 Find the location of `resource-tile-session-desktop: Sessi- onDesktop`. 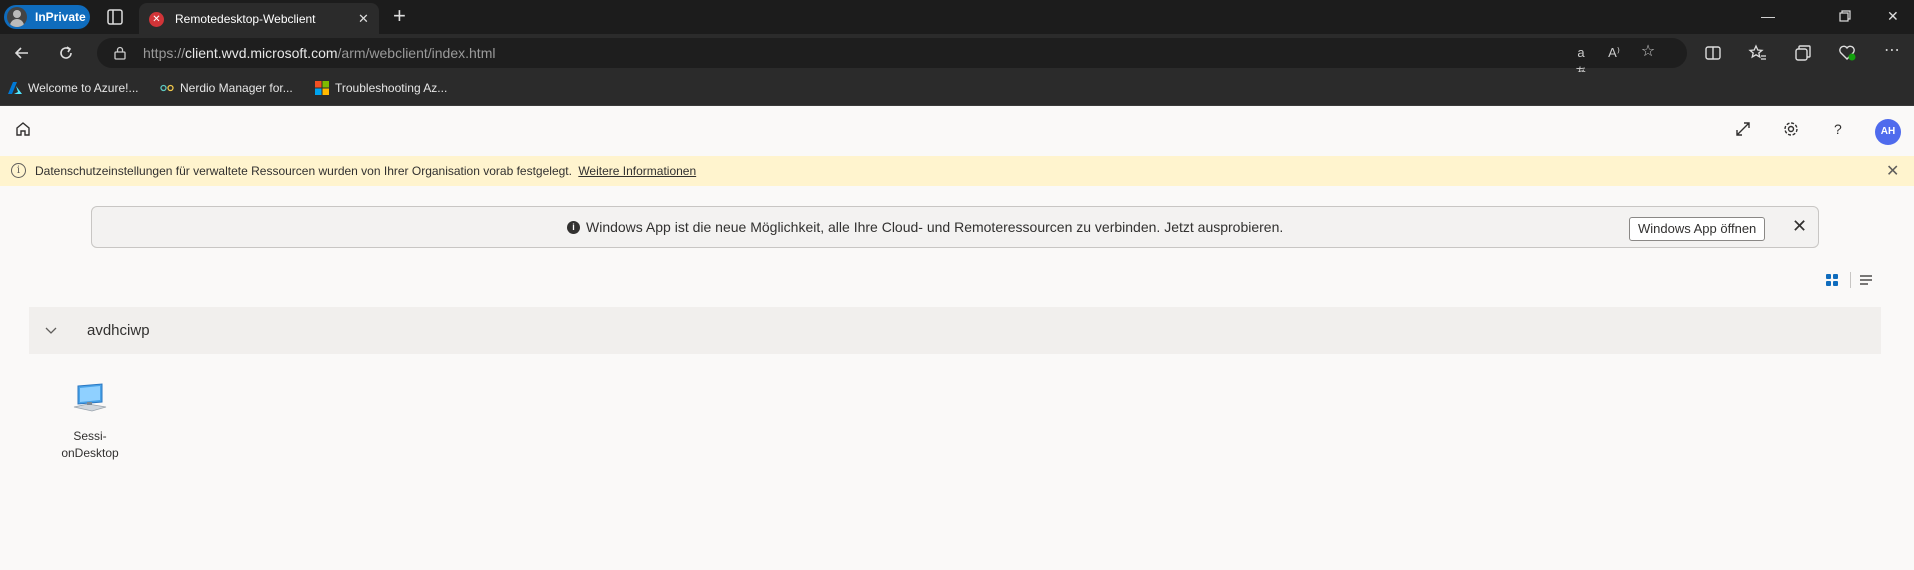

resource-tile-session-desktop: Sessi- onDesktop is located at coordinates (90, 420).